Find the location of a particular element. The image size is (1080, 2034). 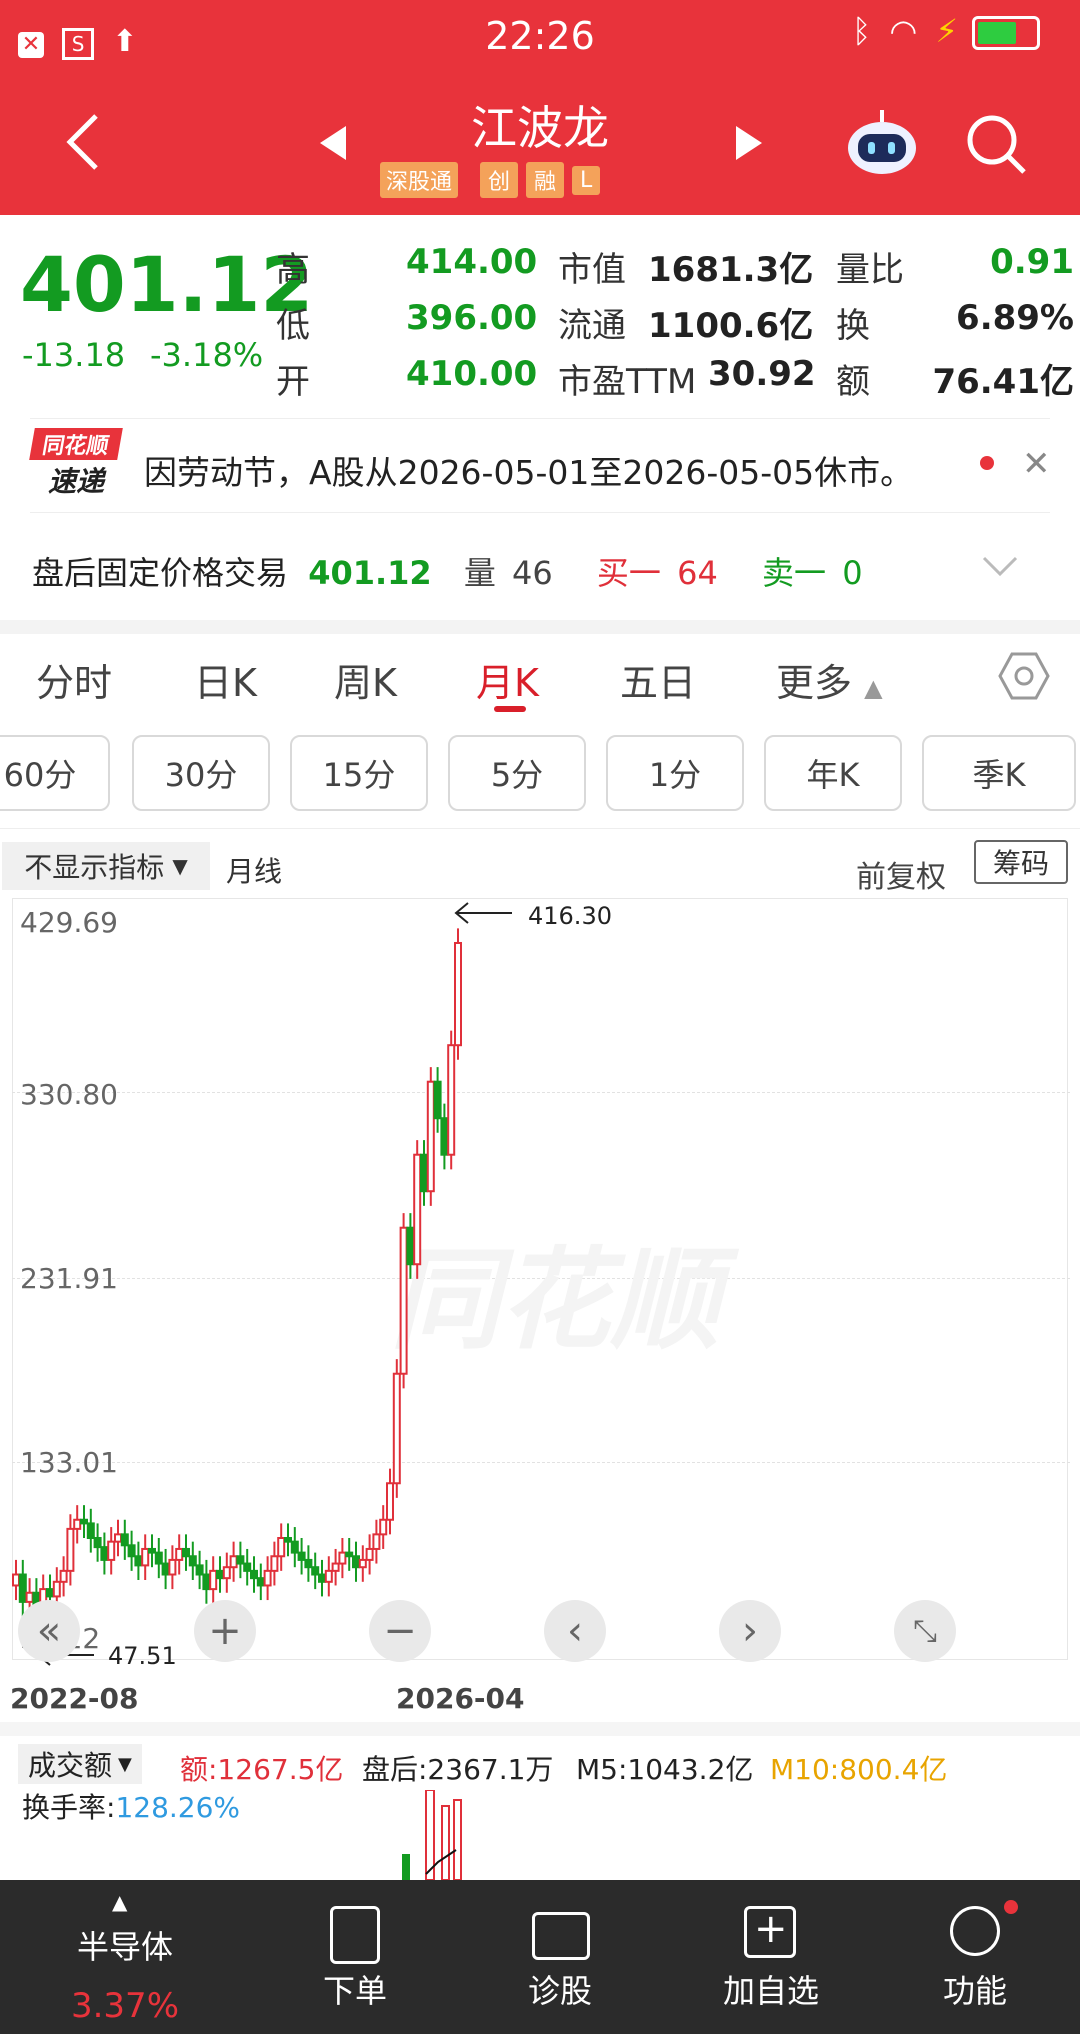

nav-order: 下单 is located at coordinates (355, 1989).